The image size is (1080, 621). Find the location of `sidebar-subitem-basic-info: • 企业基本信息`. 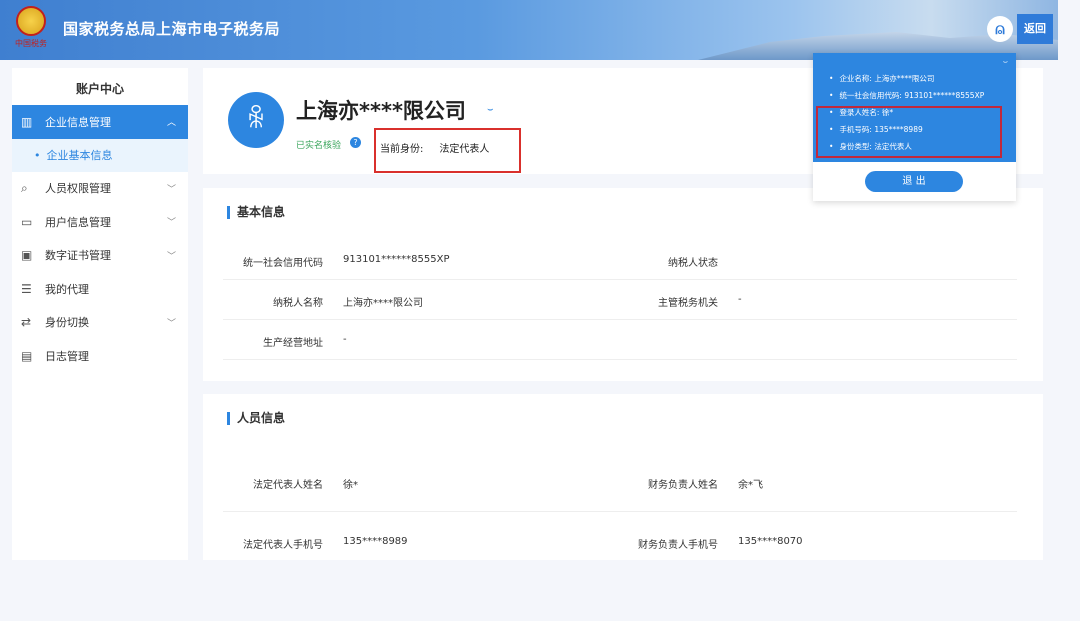

sidebar-subitem-basic-info: • 企业基本信息 is located at coordinates (100, 155).